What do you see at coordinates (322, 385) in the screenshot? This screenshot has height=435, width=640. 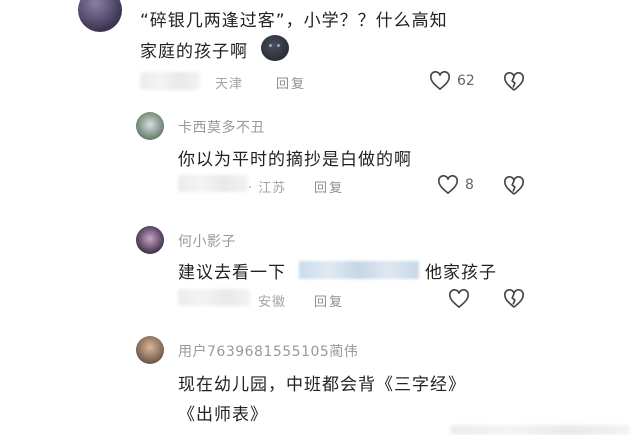 I see `reply-text: 现在幼儿园，中班都会背《三字经》` at bounding box center [322, 385].